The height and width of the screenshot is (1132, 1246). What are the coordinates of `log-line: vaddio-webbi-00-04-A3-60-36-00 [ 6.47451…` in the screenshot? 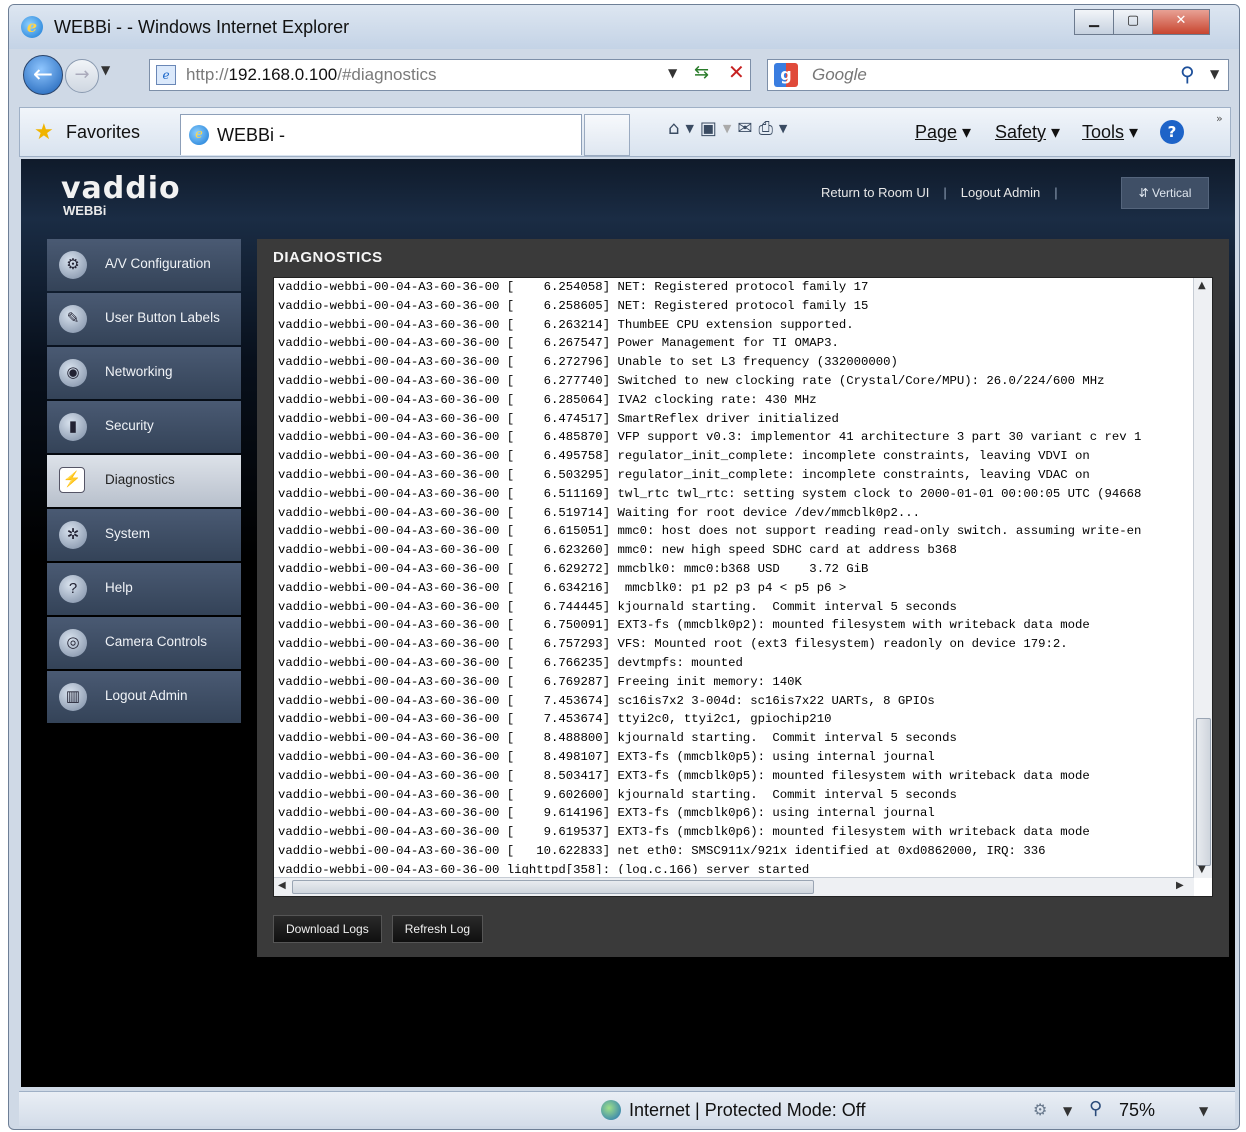 It's located at (558, 418).